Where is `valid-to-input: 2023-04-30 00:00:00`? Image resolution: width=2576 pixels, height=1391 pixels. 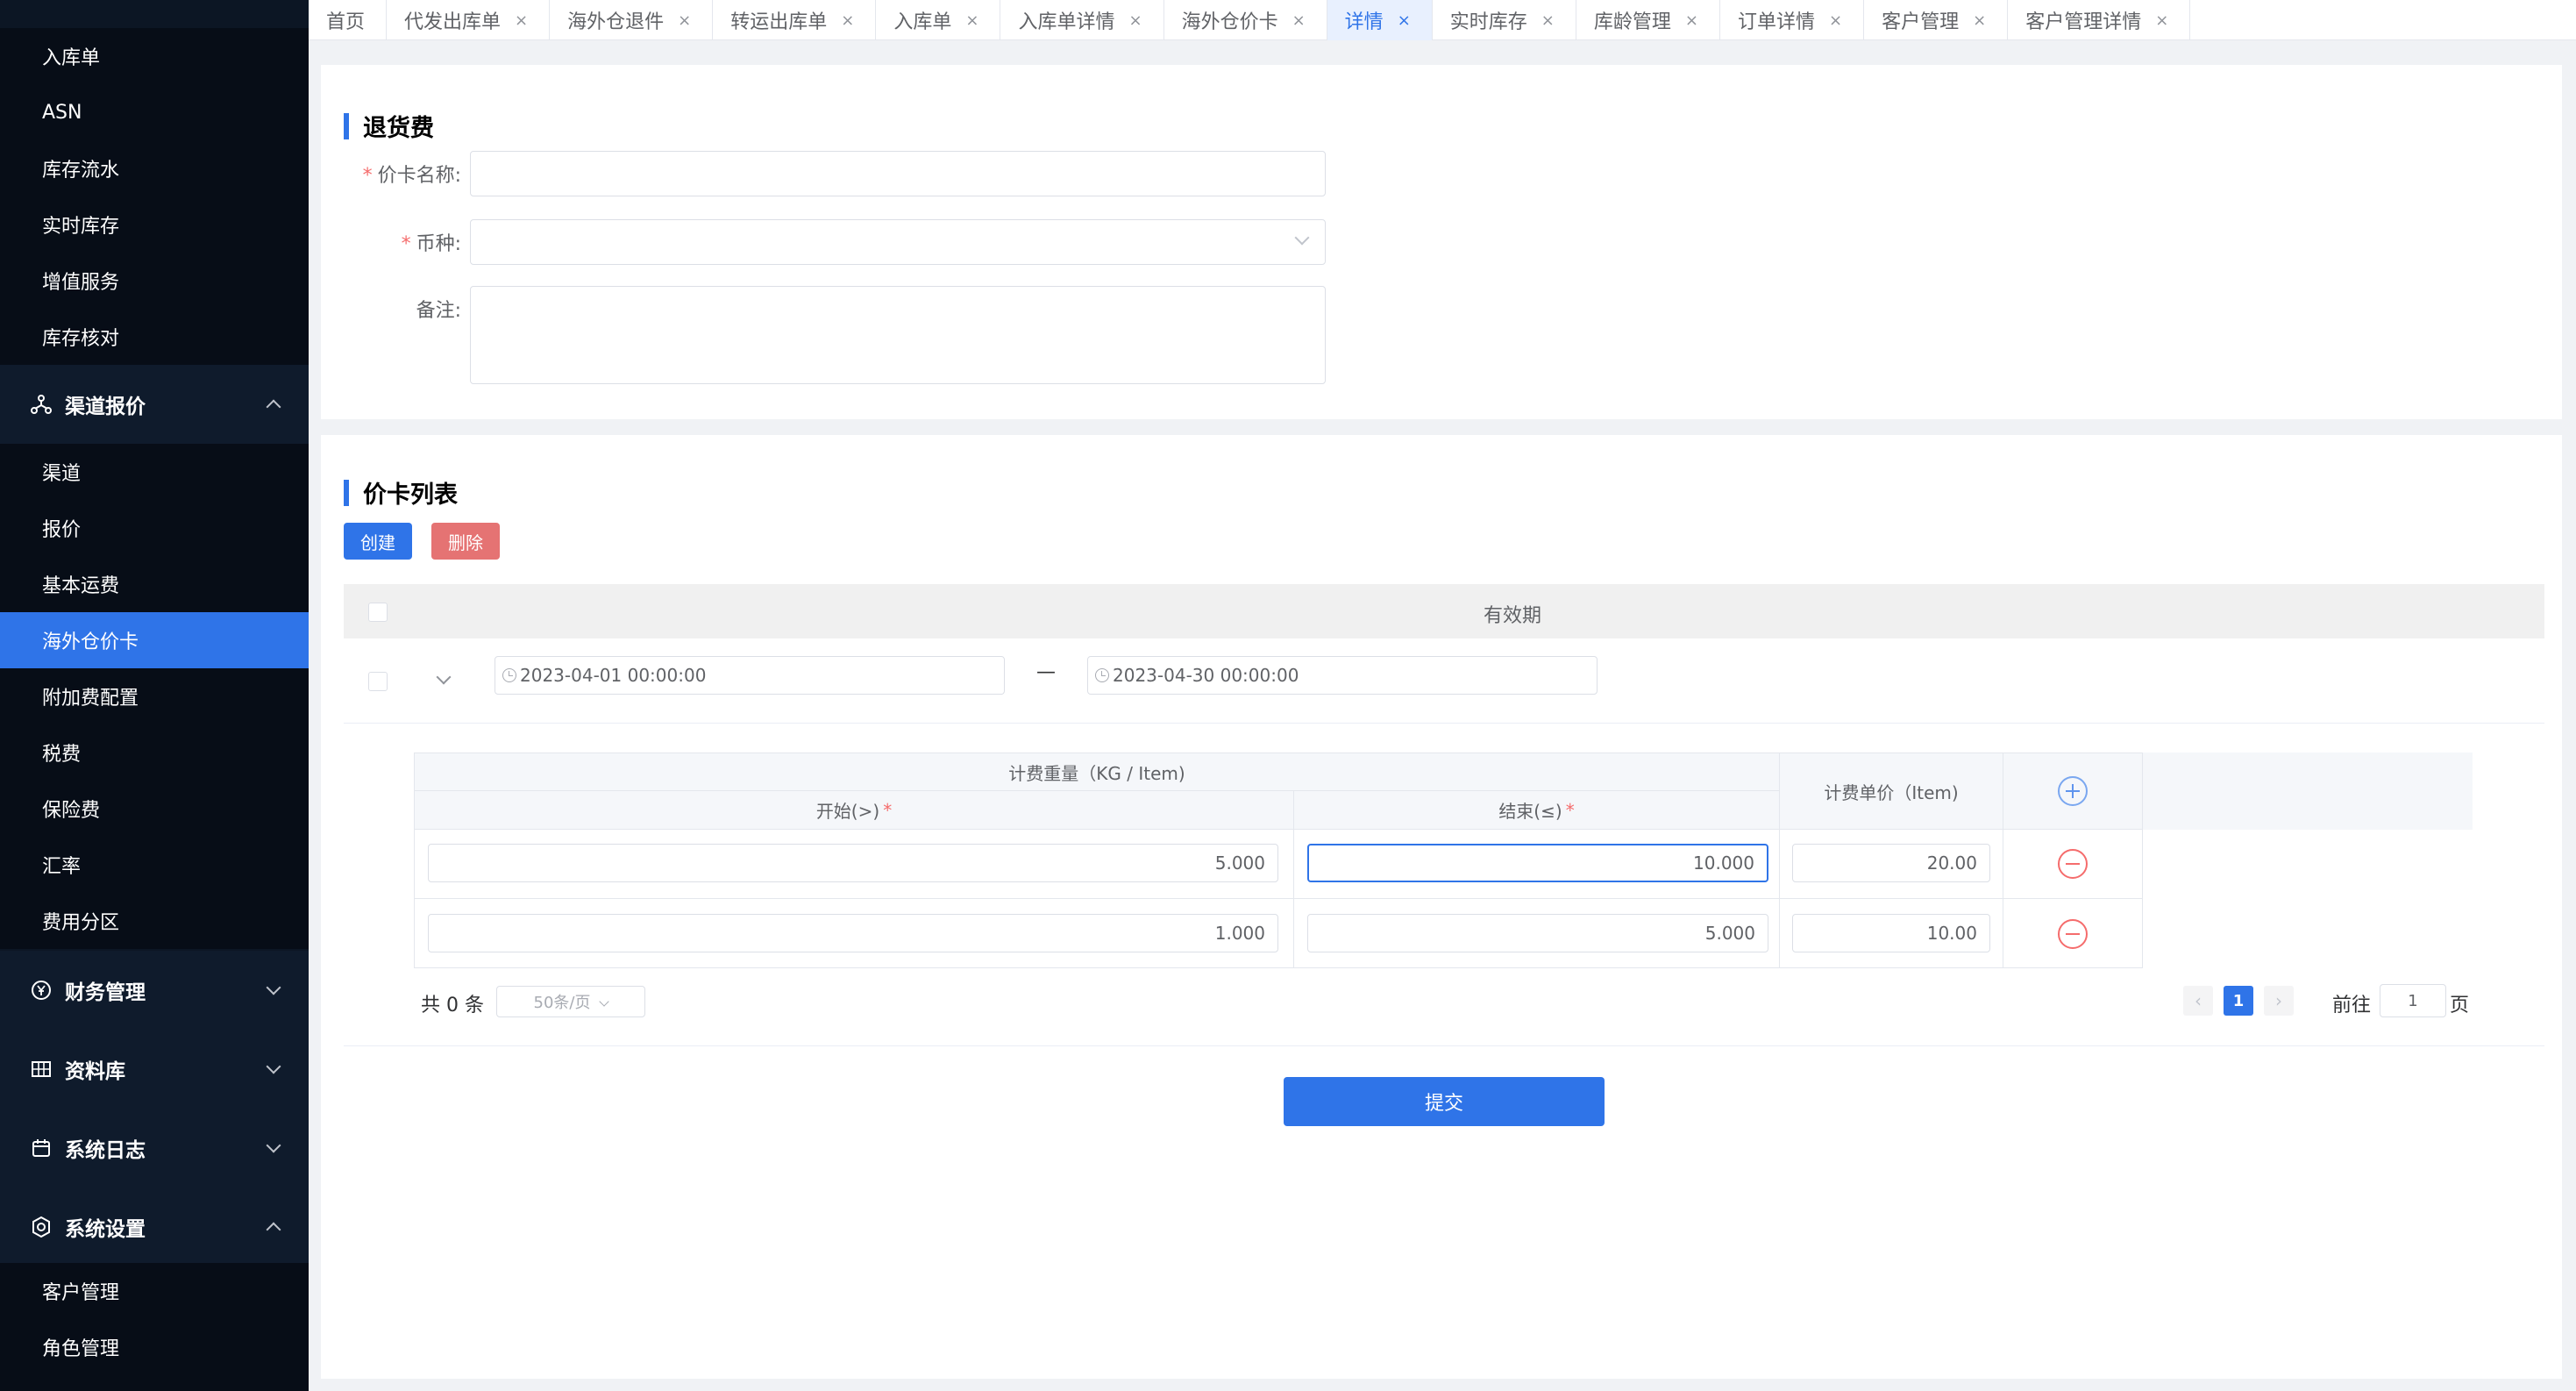
valid-to-input: 2023-04-30 00:00:00 is located at coordinates (1342, 675).